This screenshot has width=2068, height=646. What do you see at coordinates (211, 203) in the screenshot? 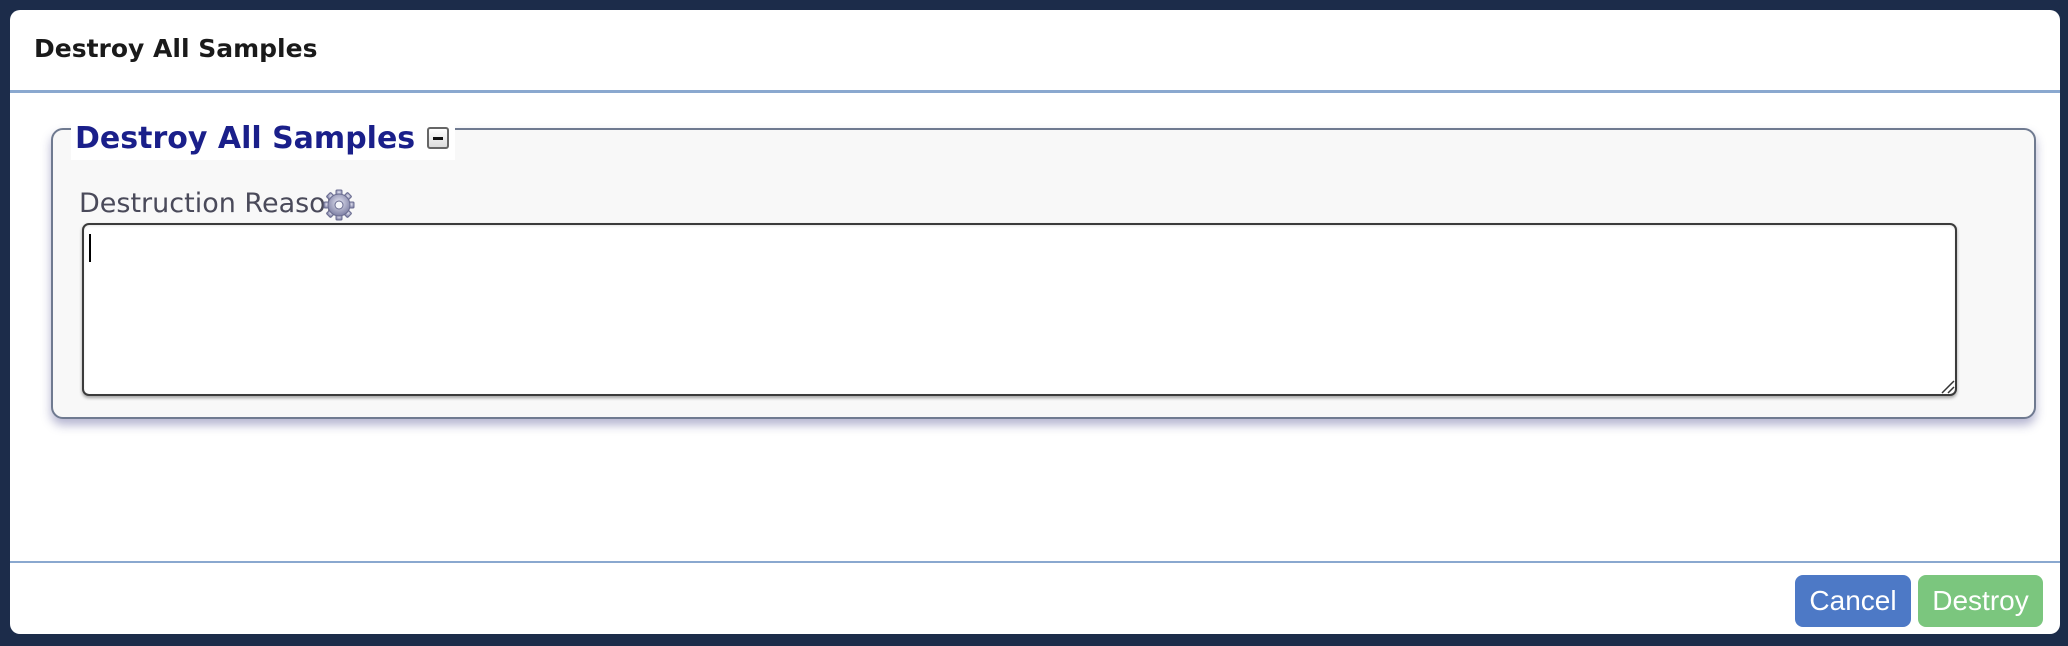
I see `destruction-reason-label: Destruction Reason` at bounding box center [211, 203].